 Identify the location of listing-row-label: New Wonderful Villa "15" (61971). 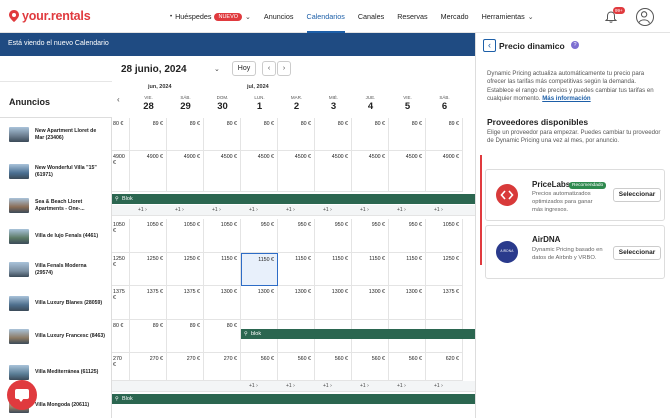
(56, 171).